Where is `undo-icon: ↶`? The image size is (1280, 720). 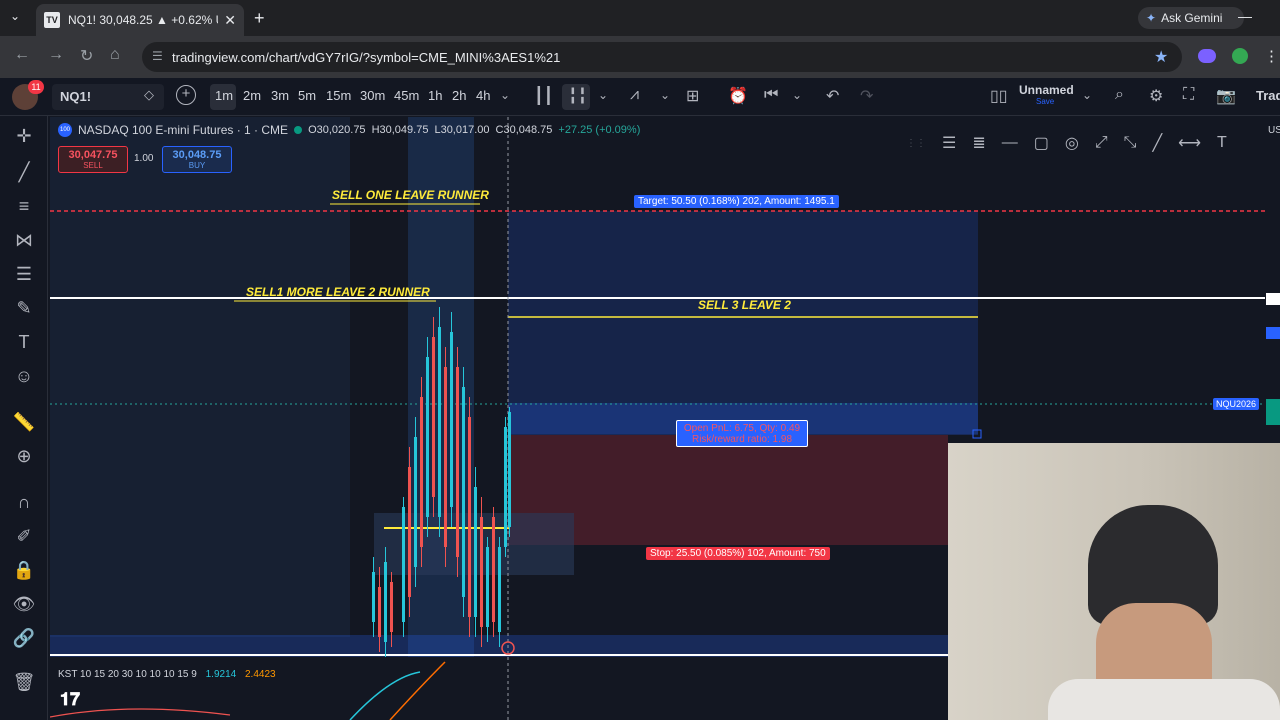 undo-icon: ↶ is located at coordinates (832, 96).